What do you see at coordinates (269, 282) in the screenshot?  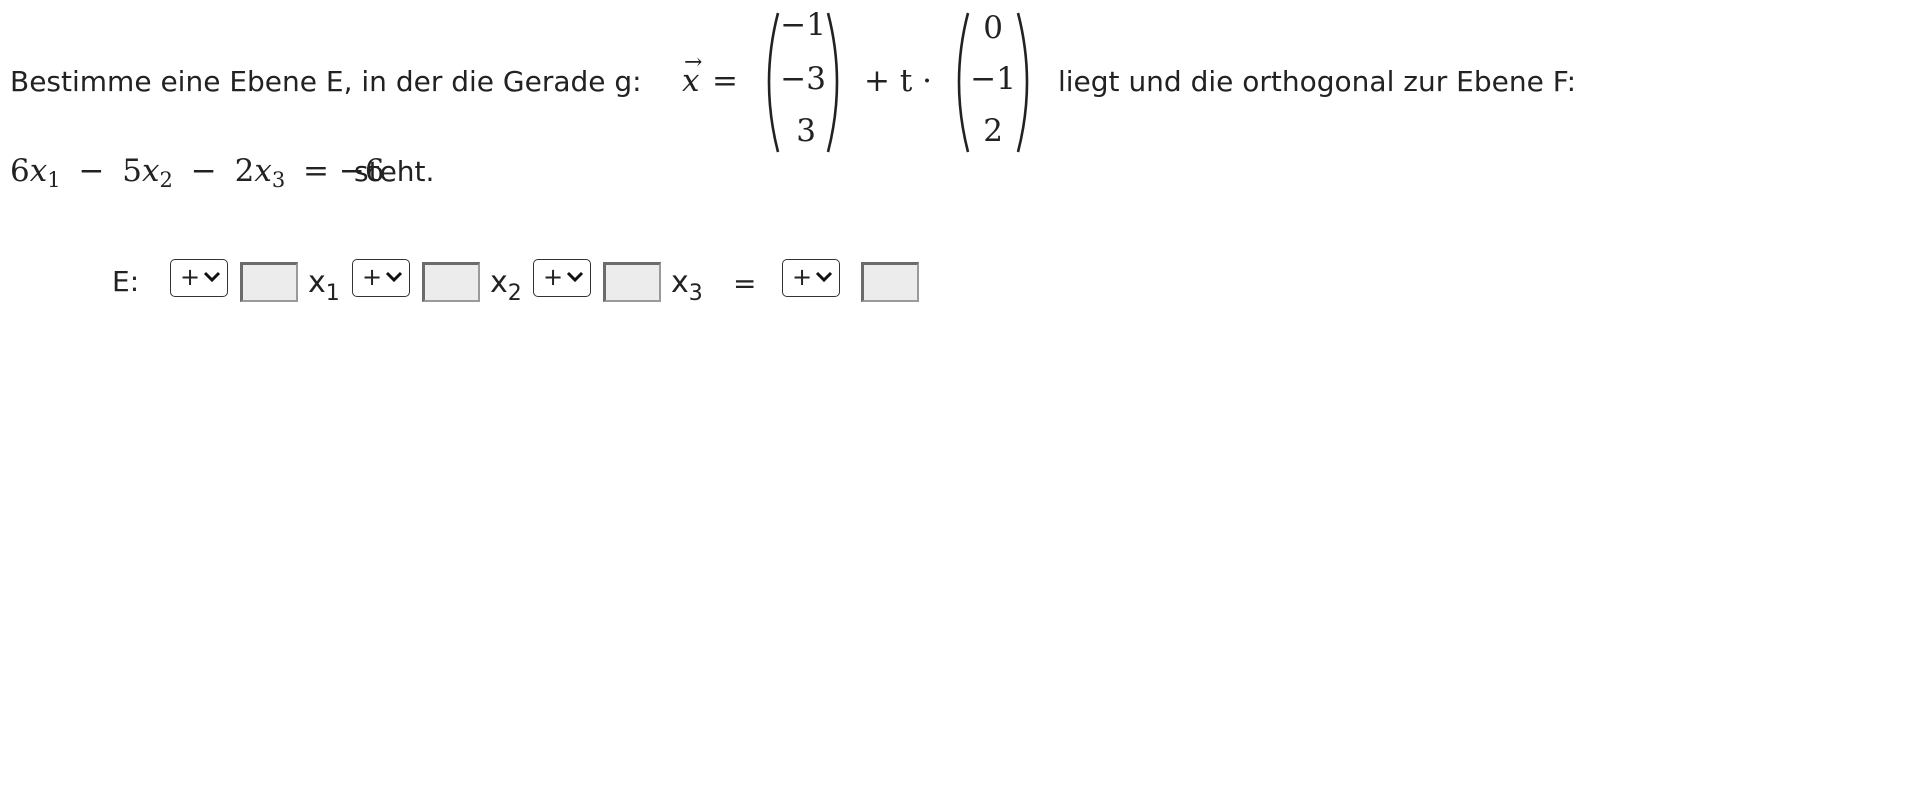 I see `coefficient-input-x1` at bounding box center [269, 282].